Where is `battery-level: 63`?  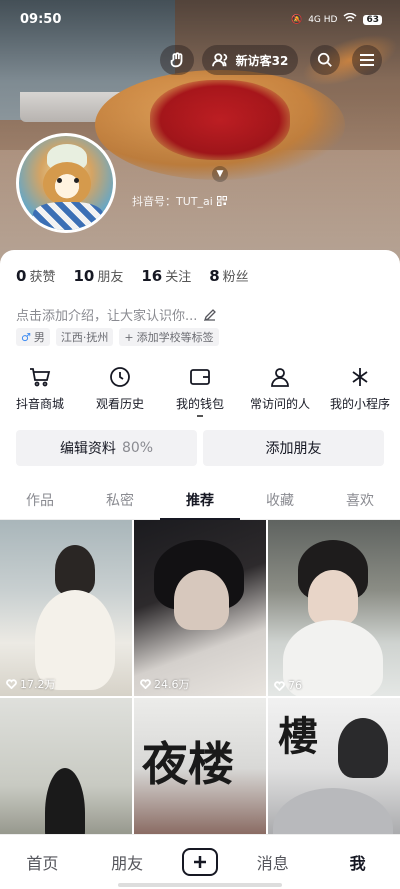
battery-level: 63 is located at coordinates (372, 19).